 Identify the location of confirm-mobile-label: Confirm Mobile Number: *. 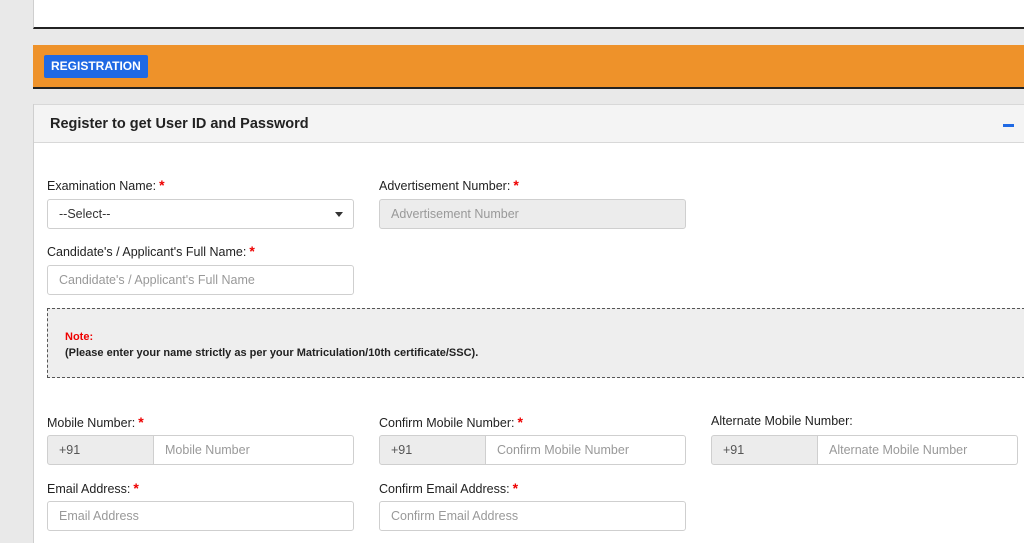
(451, 422).